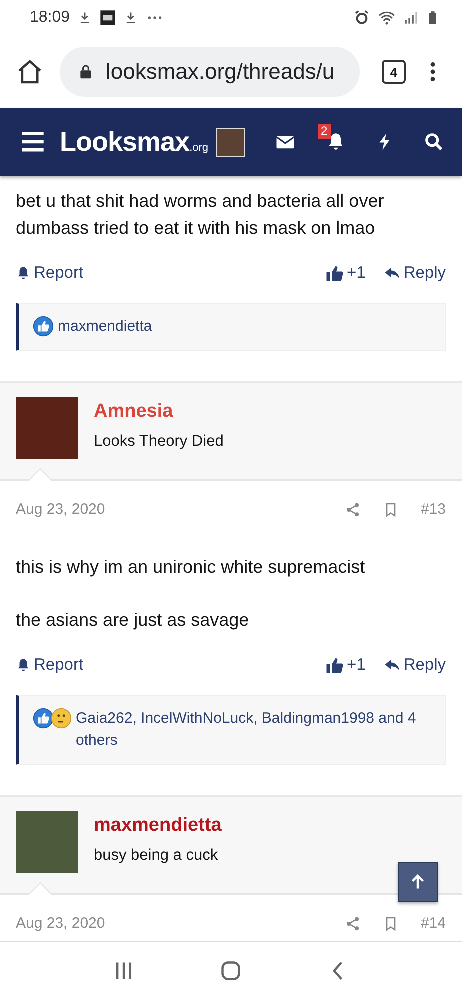 The width and height of the screenshot is (462, 1000). Describe the element at coordinates (324, 131) in the screenshot. I see `notification-badge: 2` at that location.